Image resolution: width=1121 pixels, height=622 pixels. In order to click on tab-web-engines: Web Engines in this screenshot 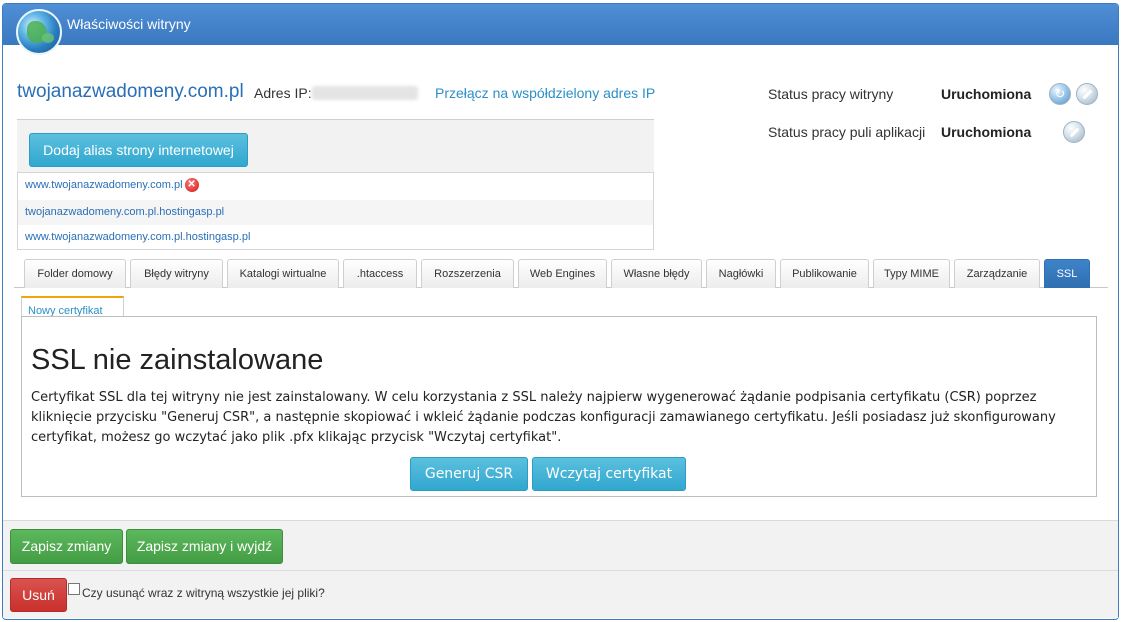, I will do `click(562, 273)`.